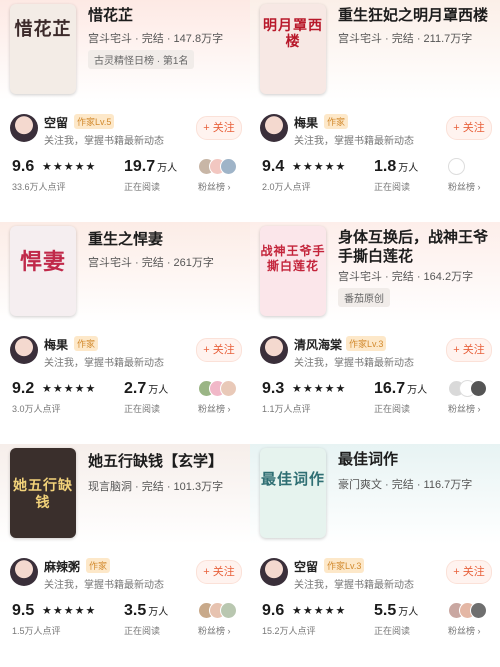 The height and width of the screenshot is (667, 500). Describe the element at coordinates (417, 247) in the screenshot. I see `book-title: 身体互换后，战神王爷手撕白莲花` at that location.